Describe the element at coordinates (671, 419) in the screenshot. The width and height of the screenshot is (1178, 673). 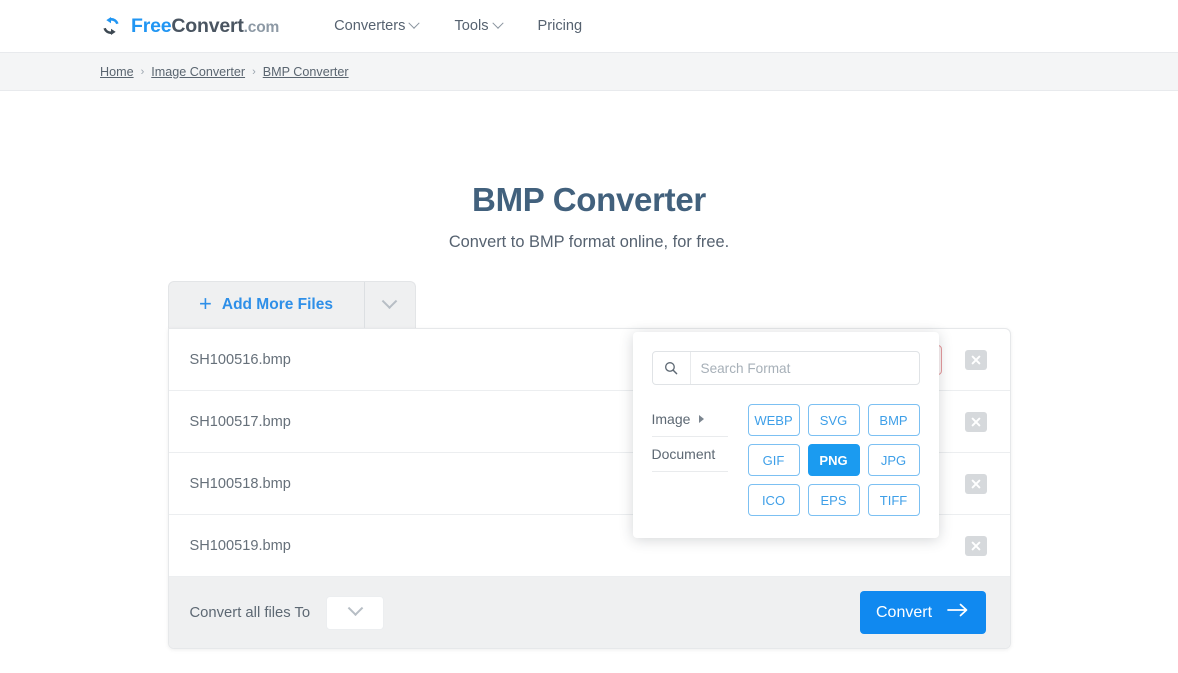
I see `format-category-image-label: Image` at that location.